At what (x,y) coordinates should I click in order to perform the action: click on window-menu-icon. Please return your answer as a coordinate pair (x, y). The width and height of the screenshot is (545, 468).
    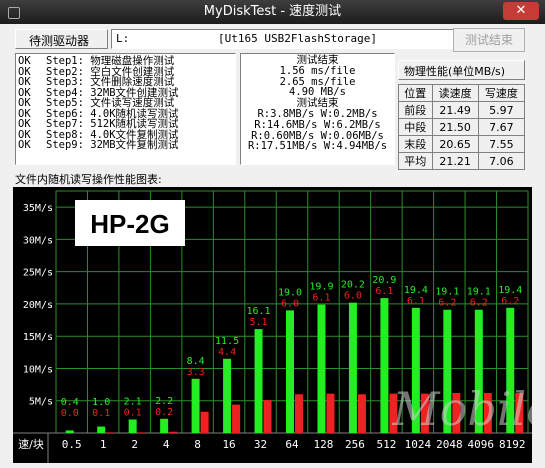
    Looking at the image, I should click on (14, 13).